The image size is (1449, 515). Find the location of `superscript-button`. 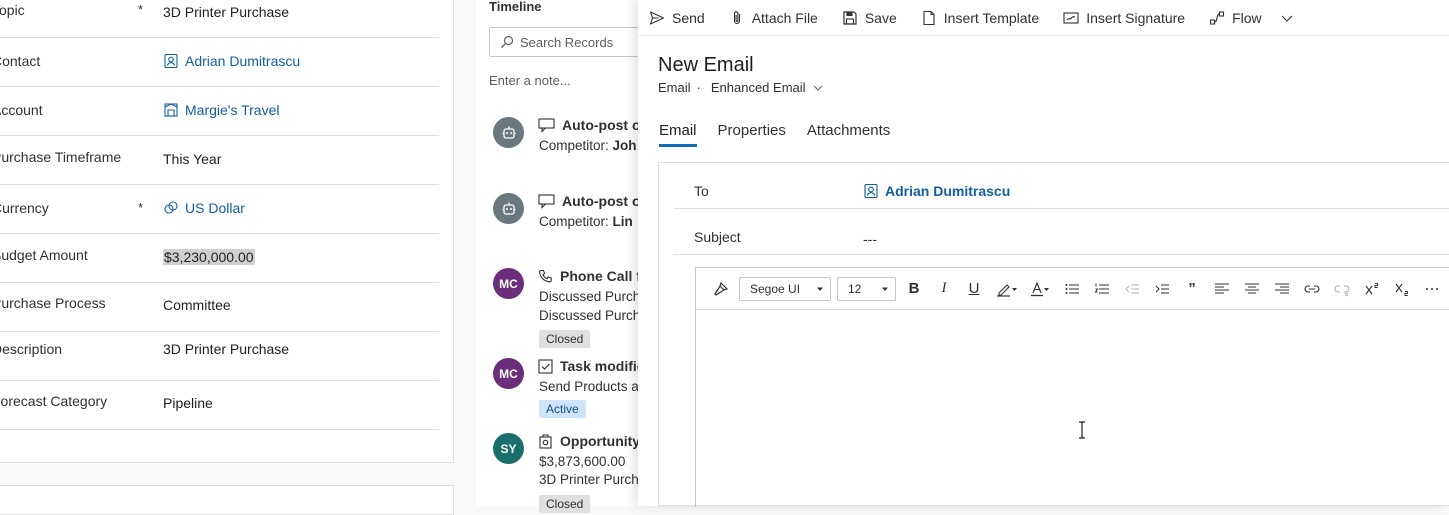

superscript-button is located at coordinates (1372, 289).